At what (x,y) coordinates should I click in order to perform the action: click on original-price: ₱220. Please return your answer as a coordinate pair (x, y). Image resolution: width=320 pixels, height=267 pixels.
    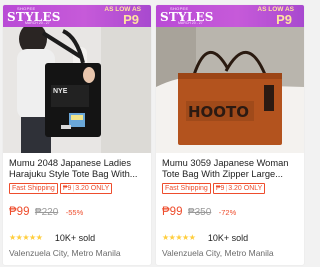
    Looking at the image, I should click on (46, 212).